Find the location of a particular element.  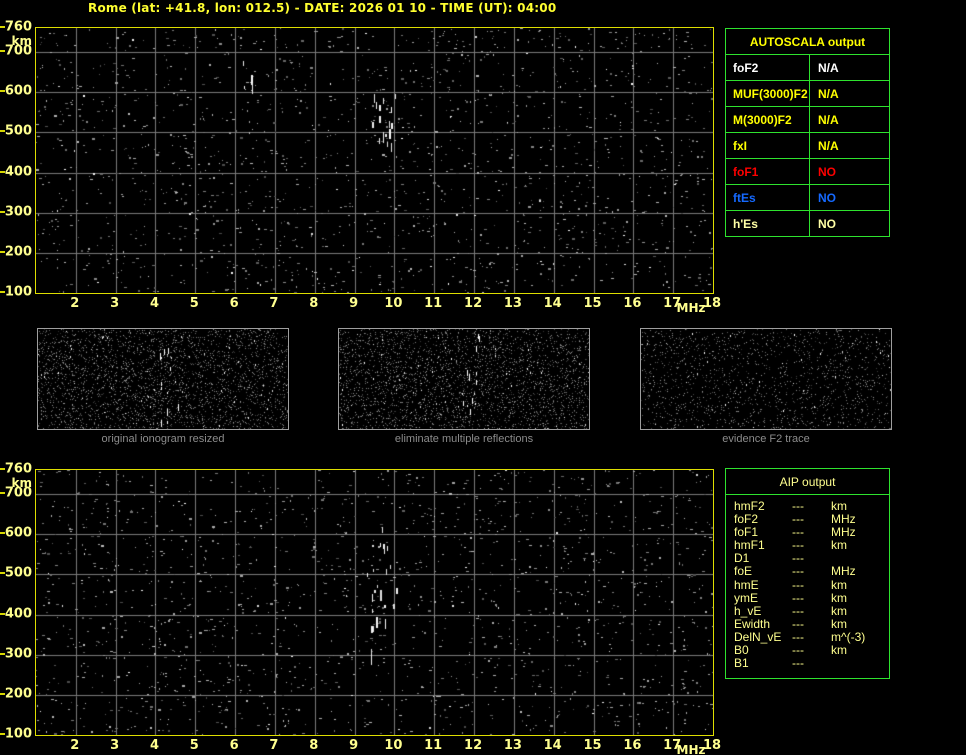

table-row: foF1 NO is located at coordinates (807, 172).